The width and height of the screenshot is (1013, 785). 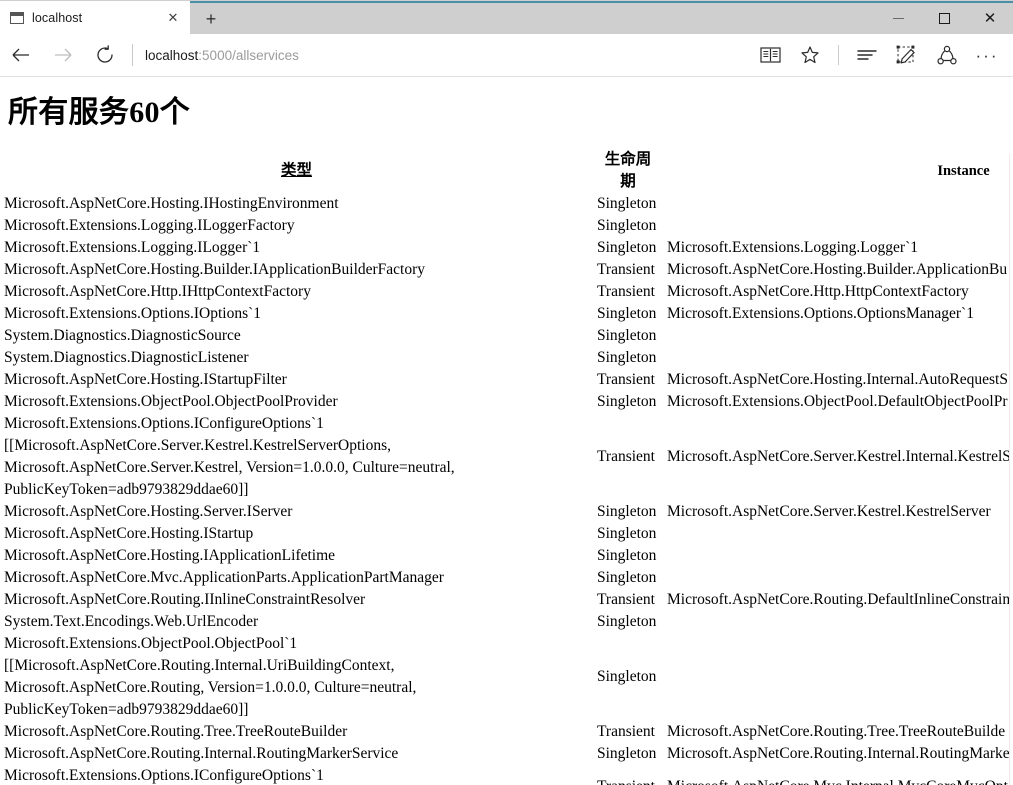 I want to click on more-button: ···, so click(x=987, y=55).